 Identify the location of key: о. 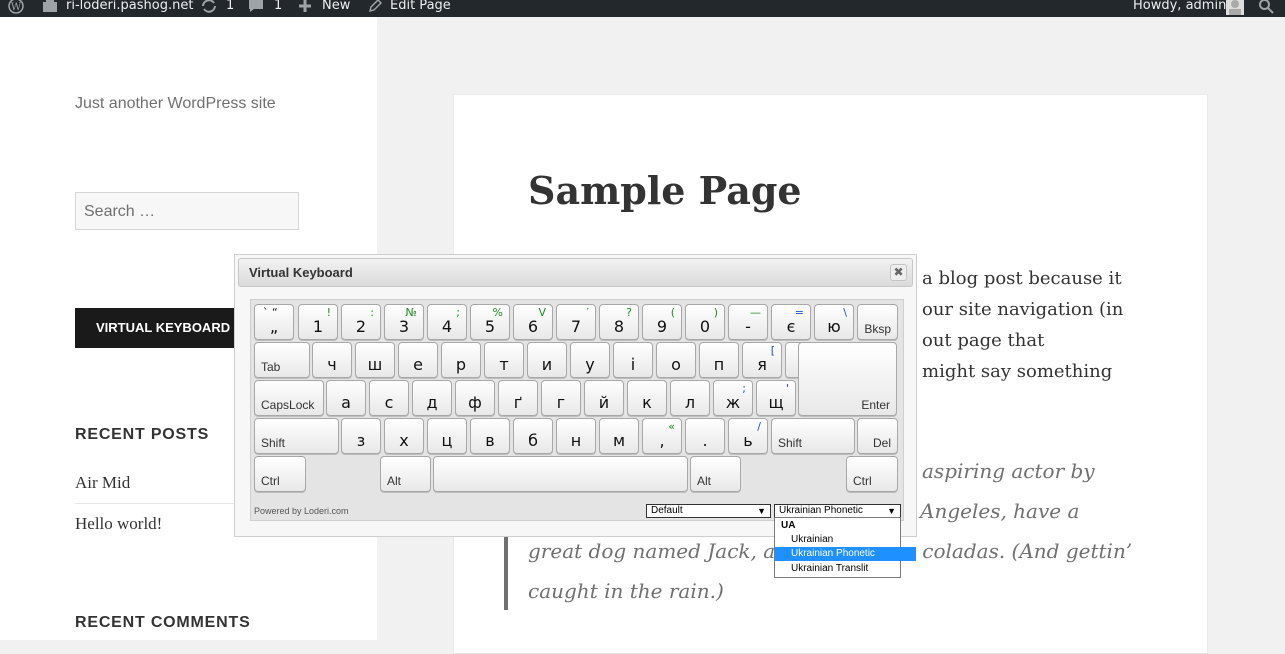
(676, 360).